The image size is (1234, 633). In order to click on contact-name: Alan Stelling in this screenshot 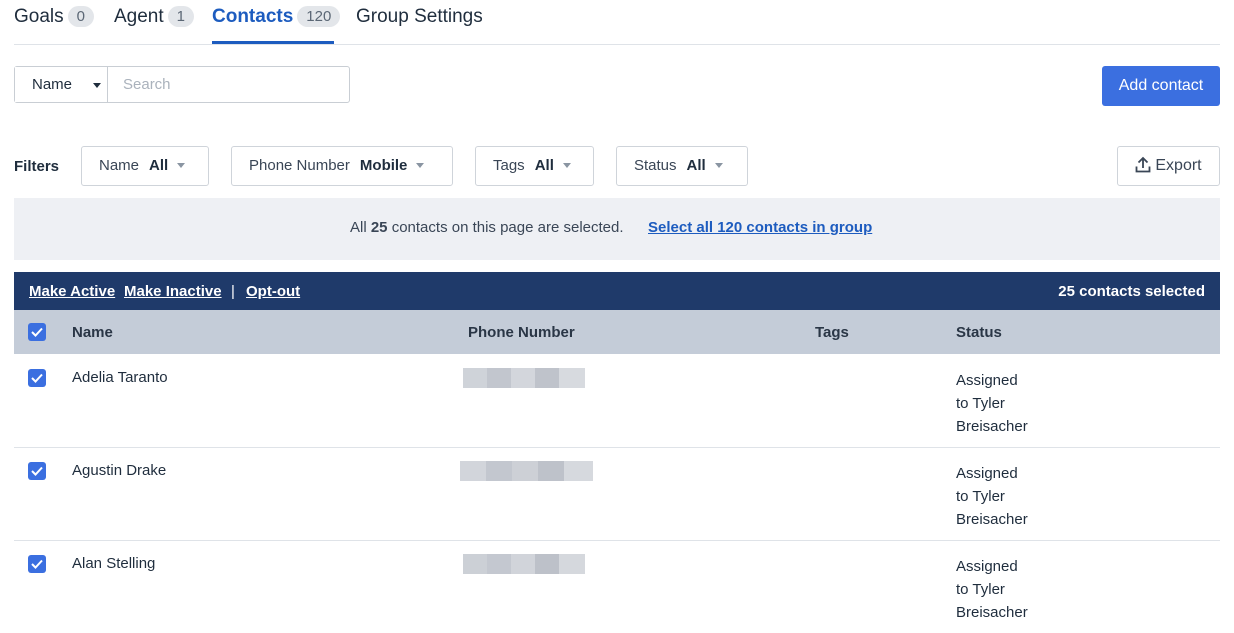, I will do `click(114, 563)`.